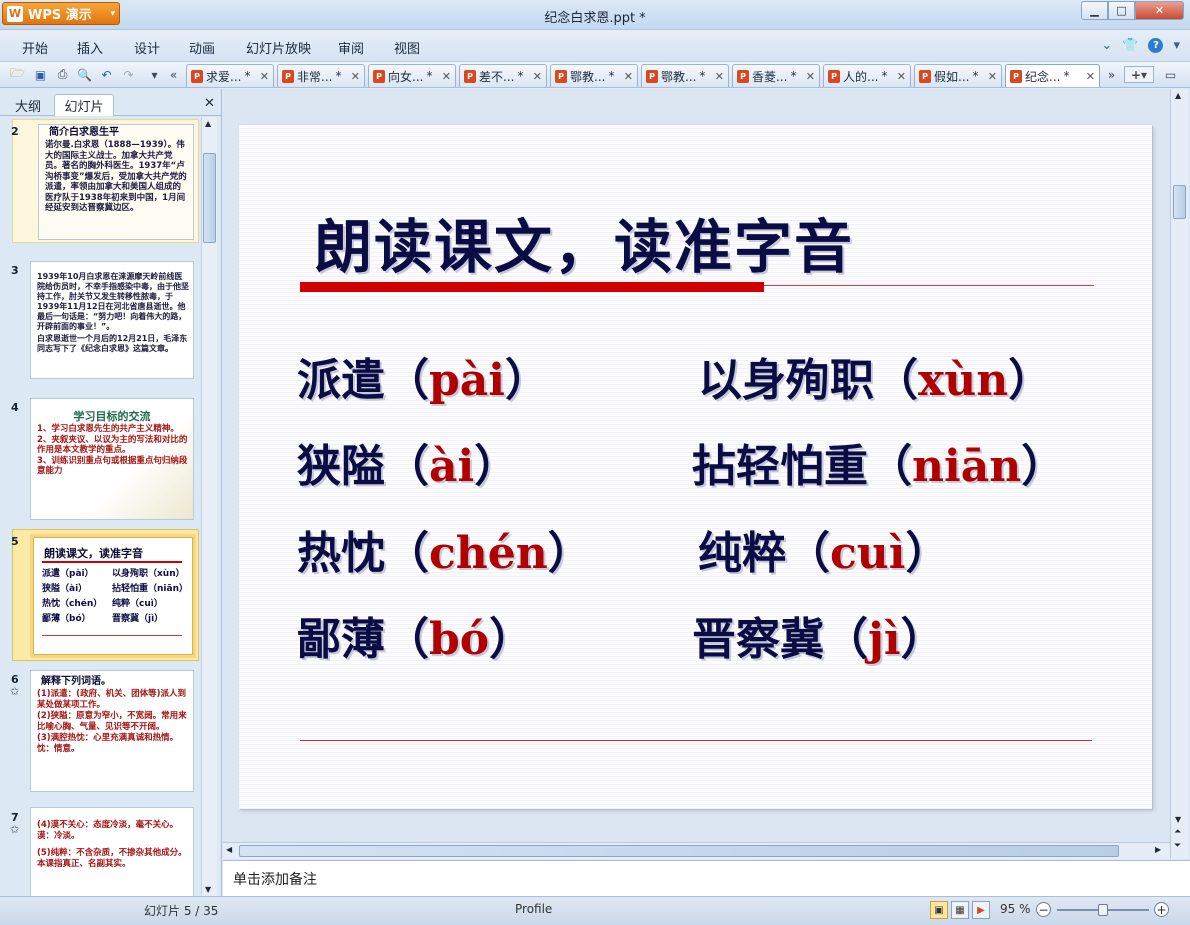  What do you see at coordinates (1177, 846) in the screenshot?
I see `next-slide-icon: ⏷` at bounding box center [1177, 846].